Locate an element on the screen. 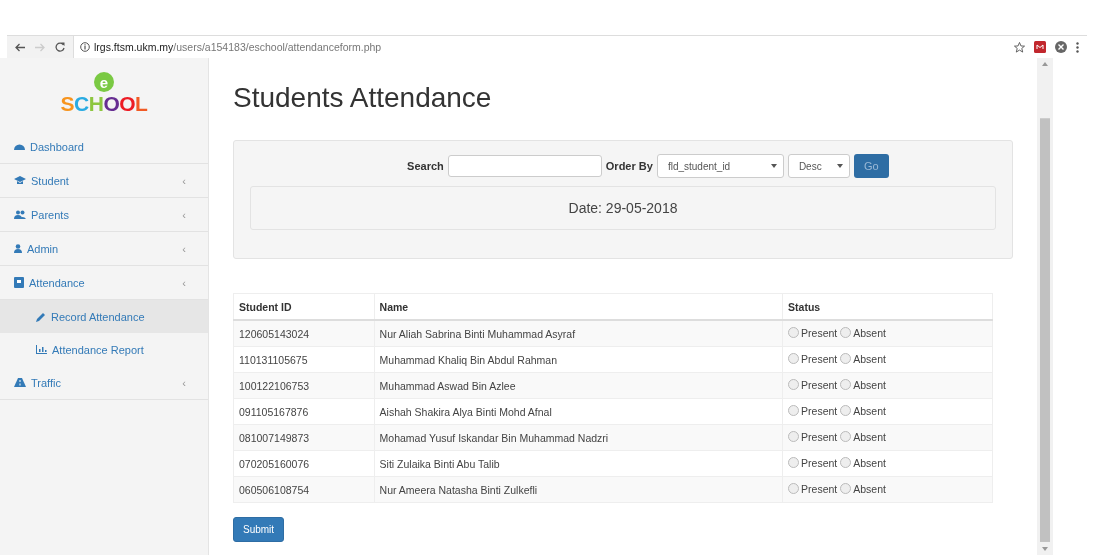 This screenshot has width=1095, height=555. sidebar-item: Record Attendance is located at coordinates (104, 316).